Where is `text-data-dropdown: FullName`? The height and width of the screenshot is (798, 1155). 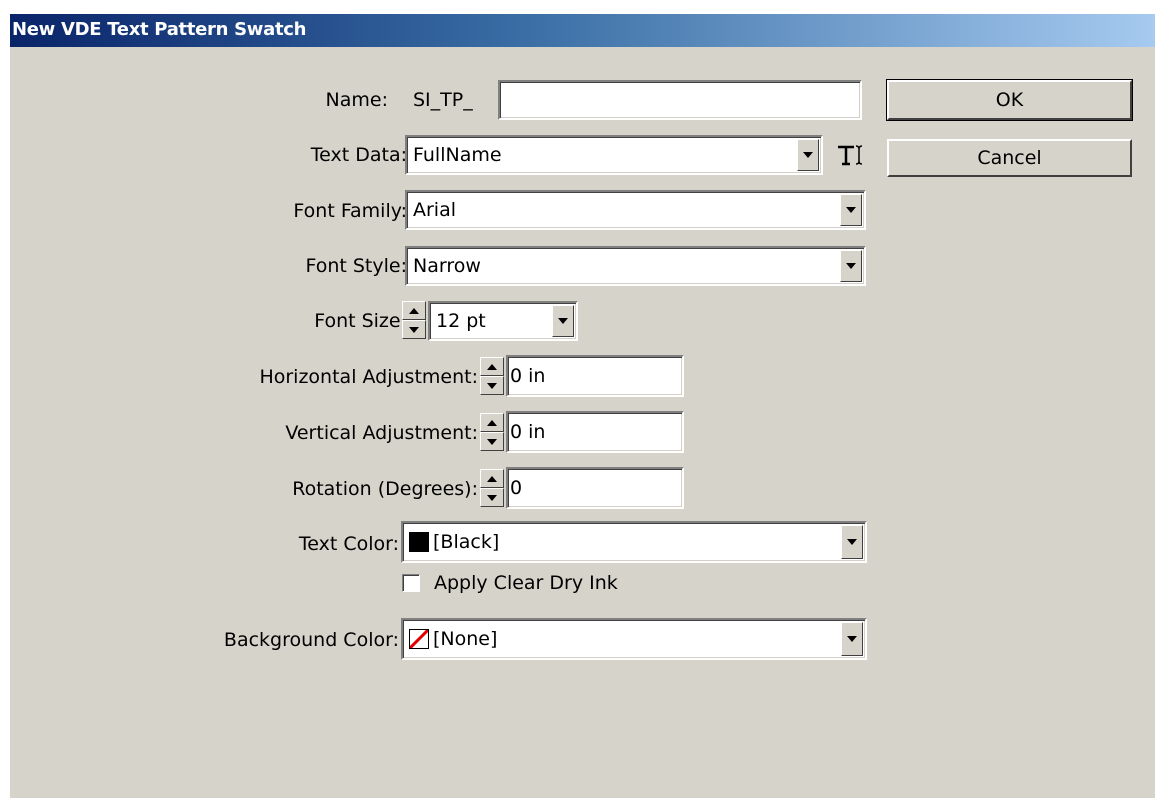
text-data-dropdown: FullName is located at coordinates (614, 155).